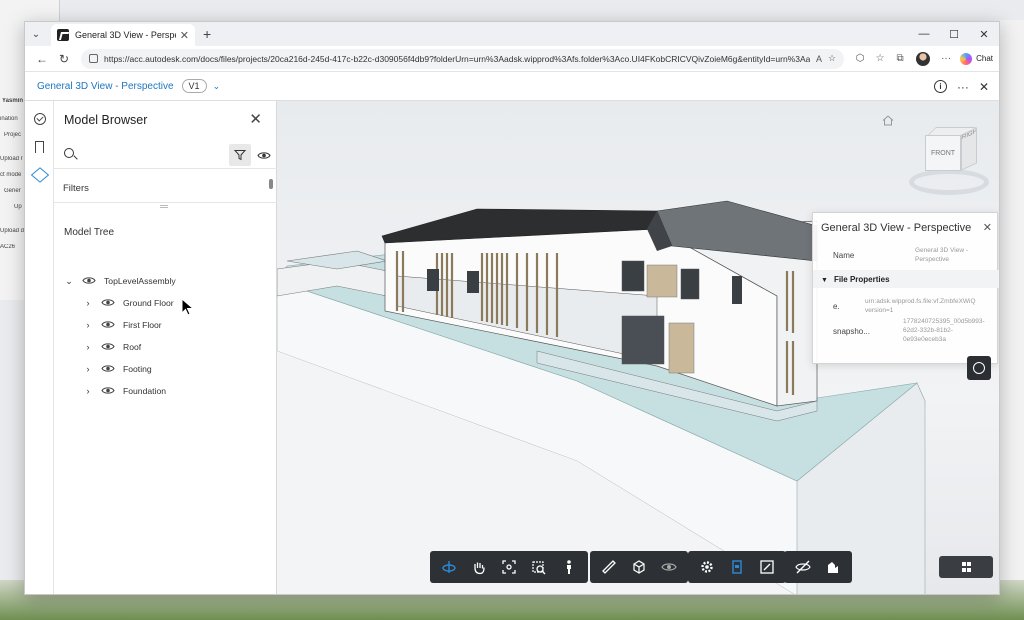  I want to click on explode-icon, so click(669, 567).